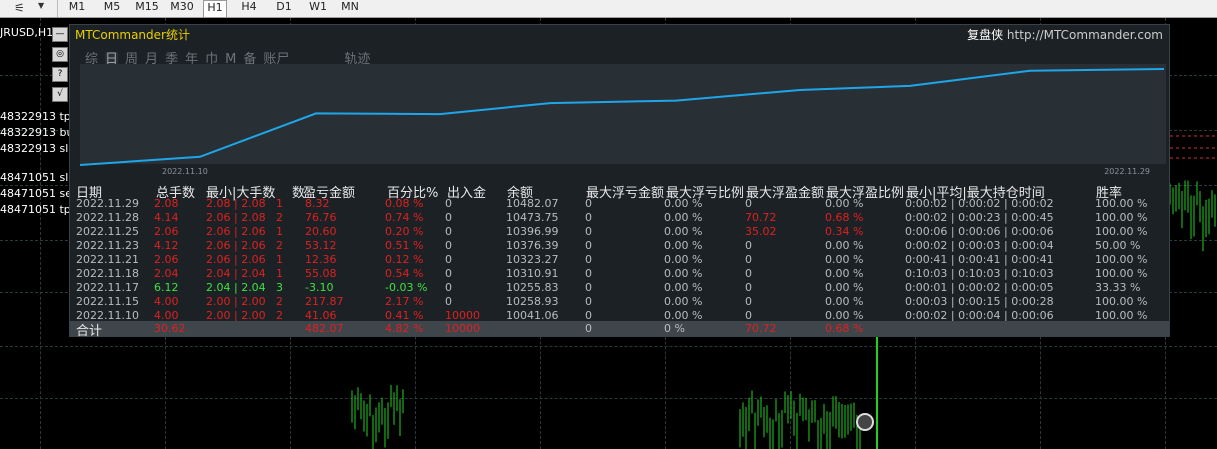  I want to click on timeframe-toolbar: ⚟ ▼ M1 M5 M15 M30 H1 H4 D1 W1 MN, so click(608, 9).